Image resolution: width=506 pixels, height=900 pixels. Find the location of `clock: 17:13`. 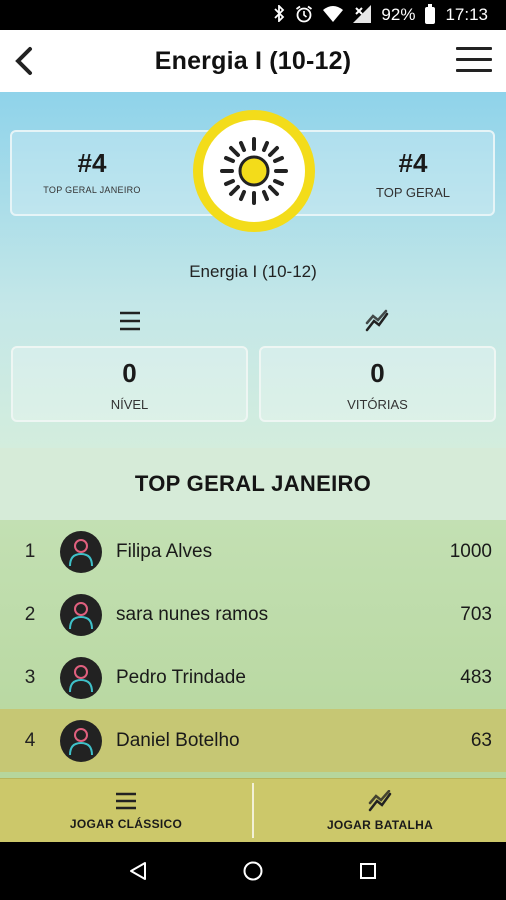

clock: 17:13 is located at coordinates (466, 14).